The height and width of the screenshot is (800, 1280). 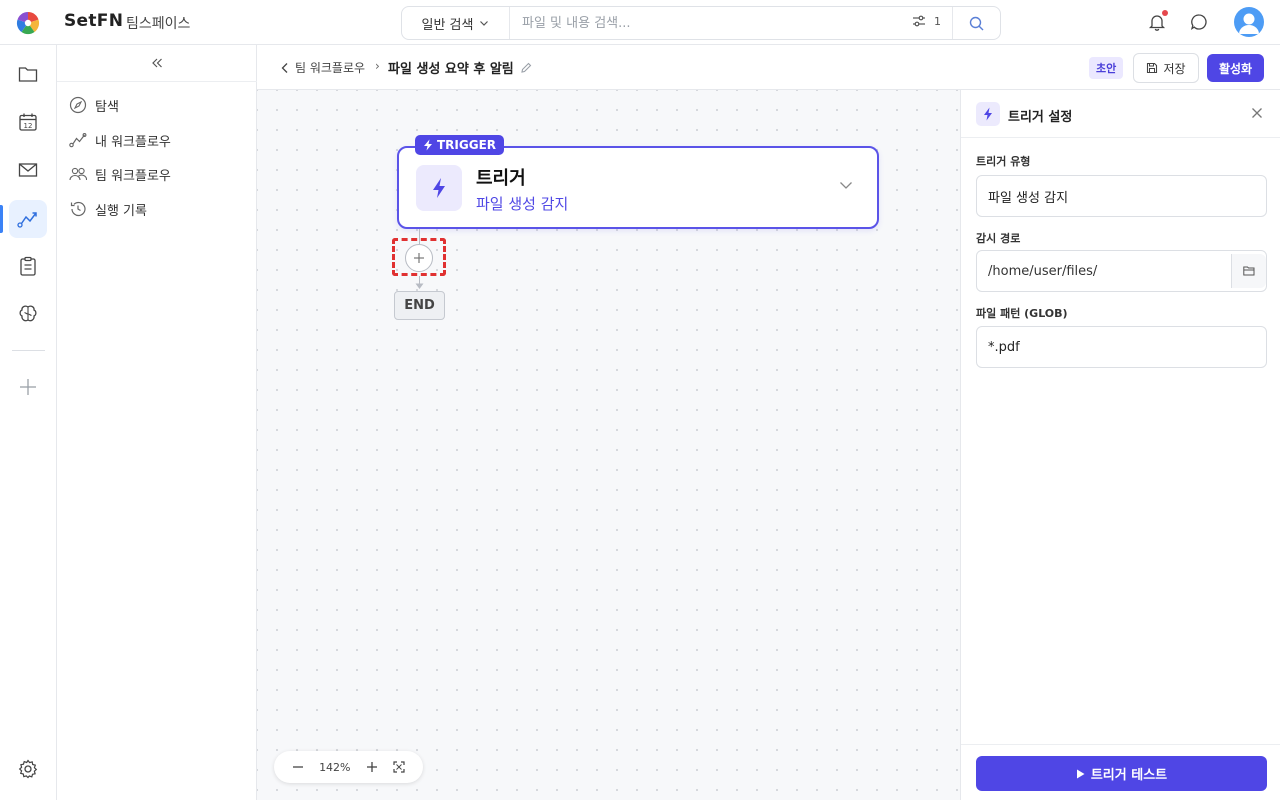 I want to click on calendar-icon: 12, so click(x=28, y=122).